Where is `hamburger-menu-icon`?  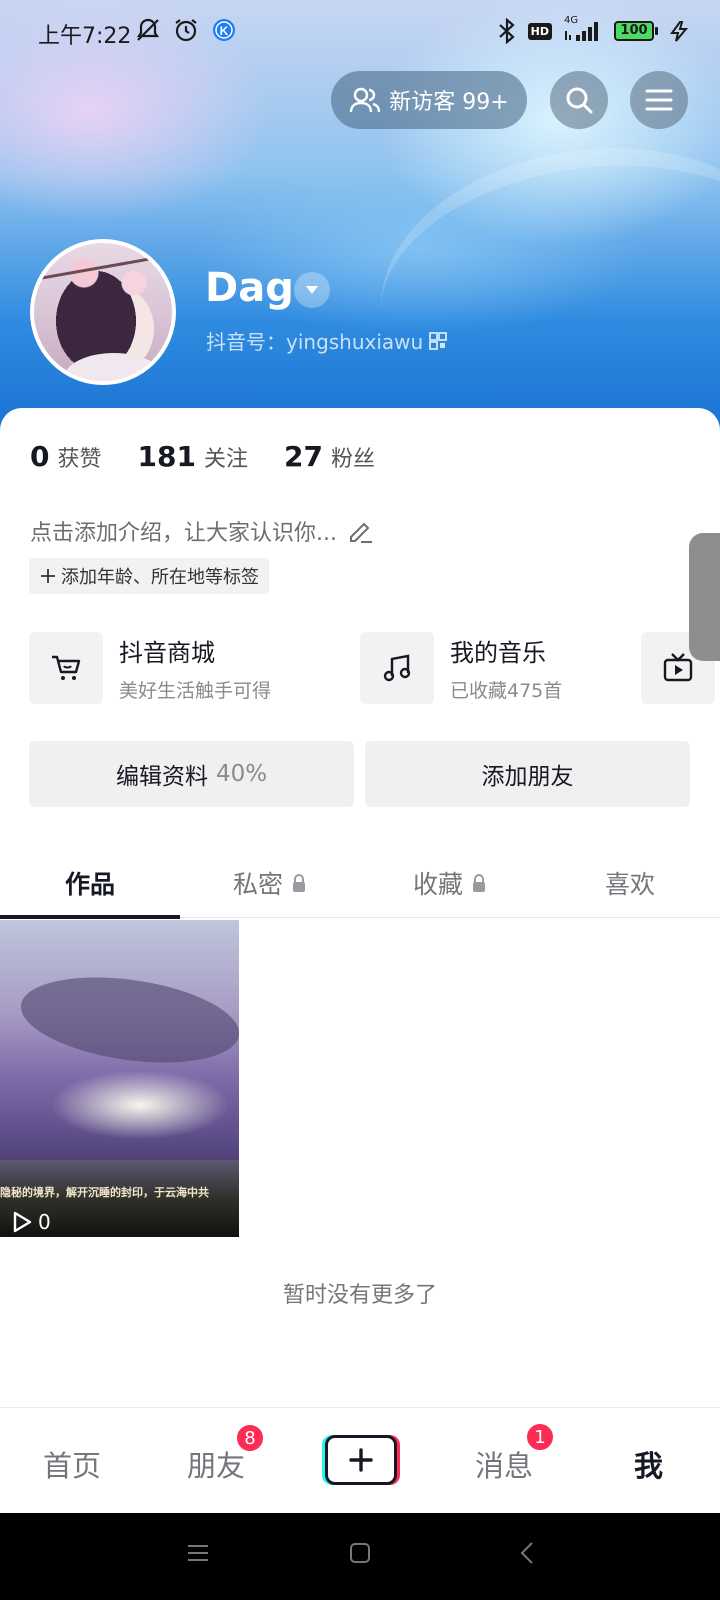 hamburger-menu-icon is located at coordinates (659, 100).